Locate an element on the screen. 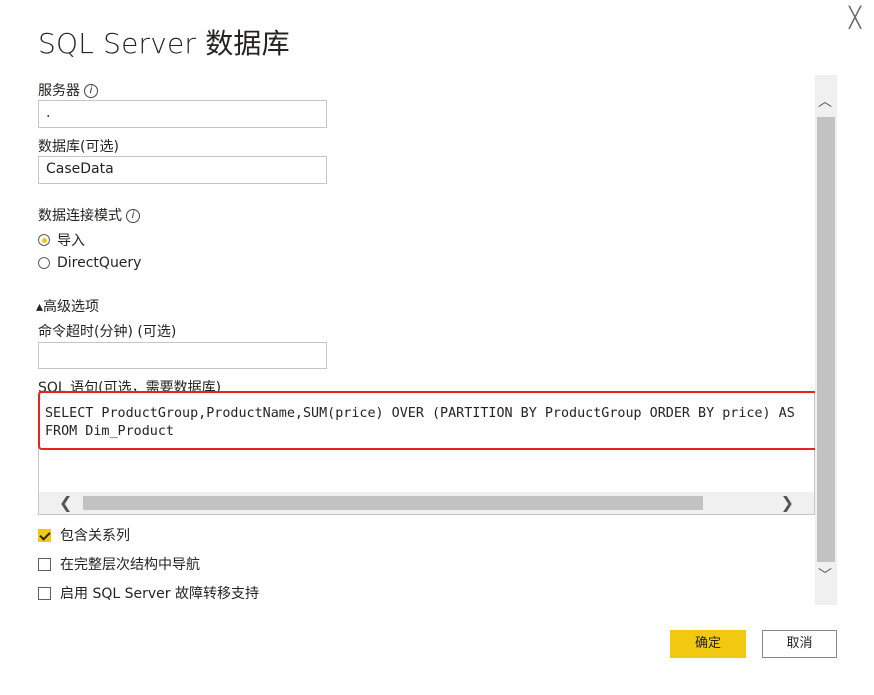 This screenshot has height=695, width=874. checkbox-checked-icon is located at coordinates (44, 535).